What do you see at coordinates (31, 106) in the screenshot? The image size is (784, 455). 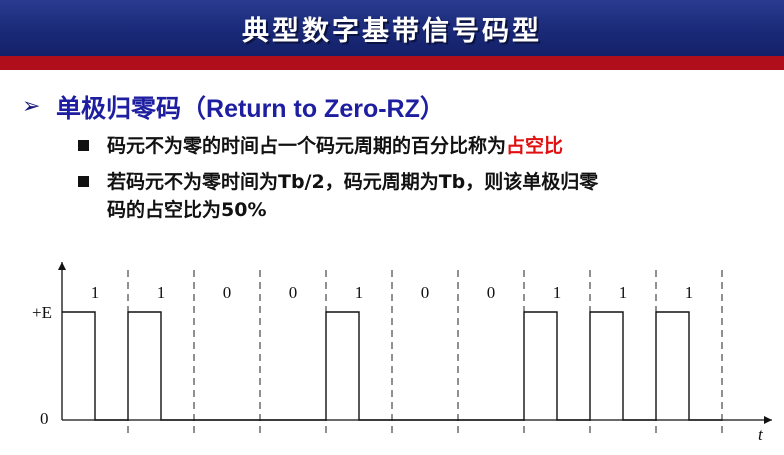 I see `arrow-right-icon: ➢` at bounding box center [31, 106].